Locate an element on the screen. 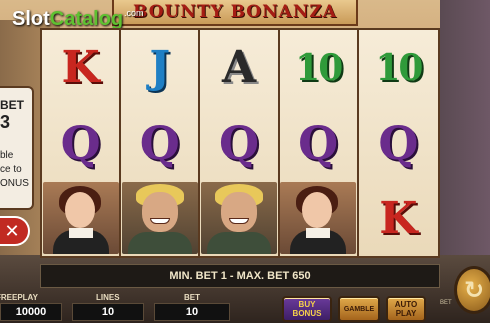  info-bet-label: BET is located at coordinates (12, 105).